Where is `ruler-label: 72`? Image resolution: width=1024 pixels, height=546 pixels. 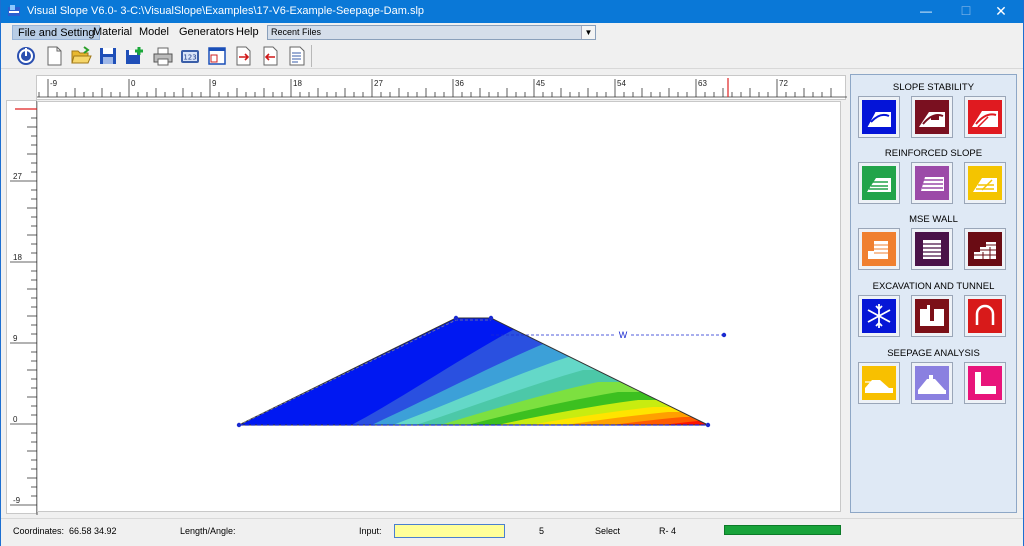 ruler-label: 72 is located at coordinates (783, 83).